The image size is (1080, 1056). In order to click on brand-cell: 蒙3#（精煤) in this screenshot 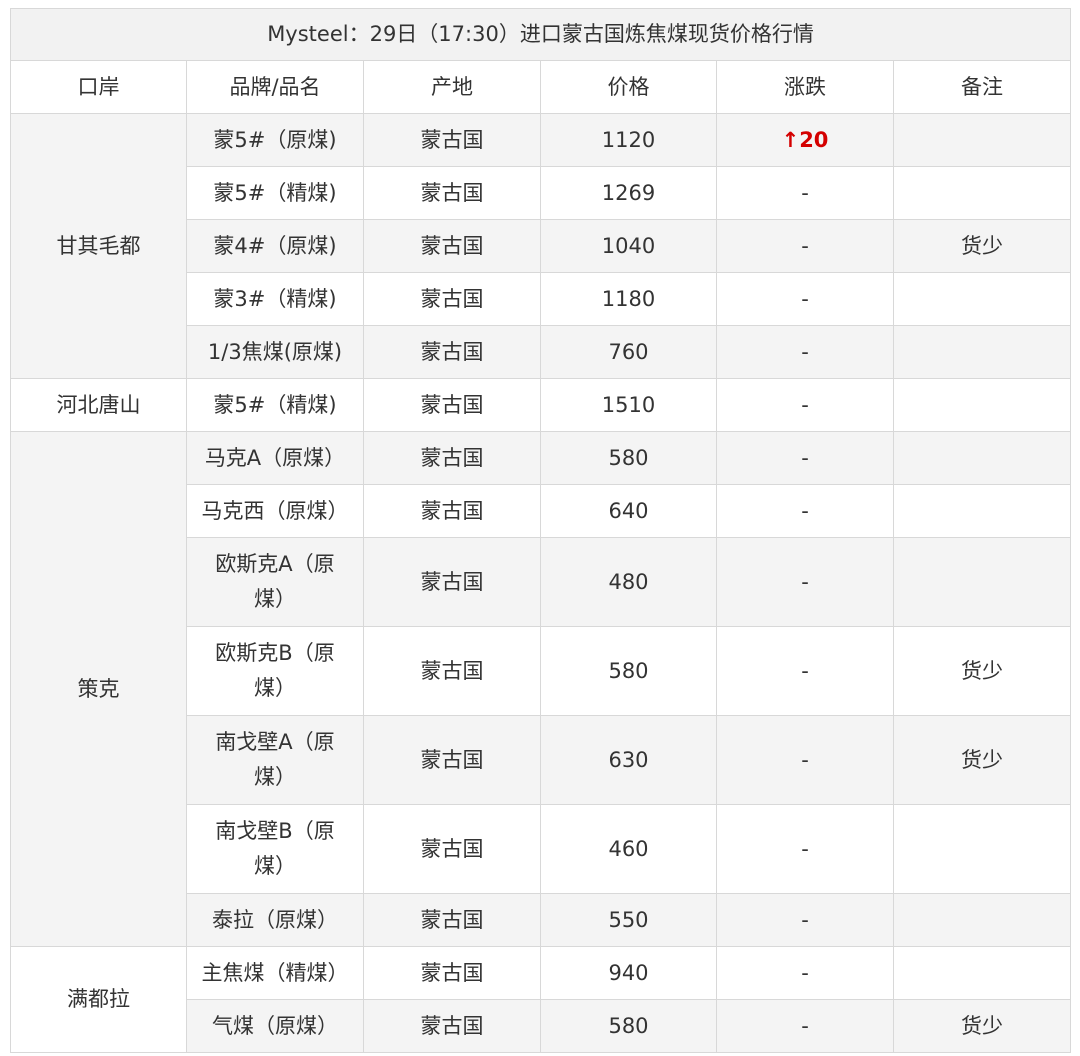, I will do `click(275, 299)`.